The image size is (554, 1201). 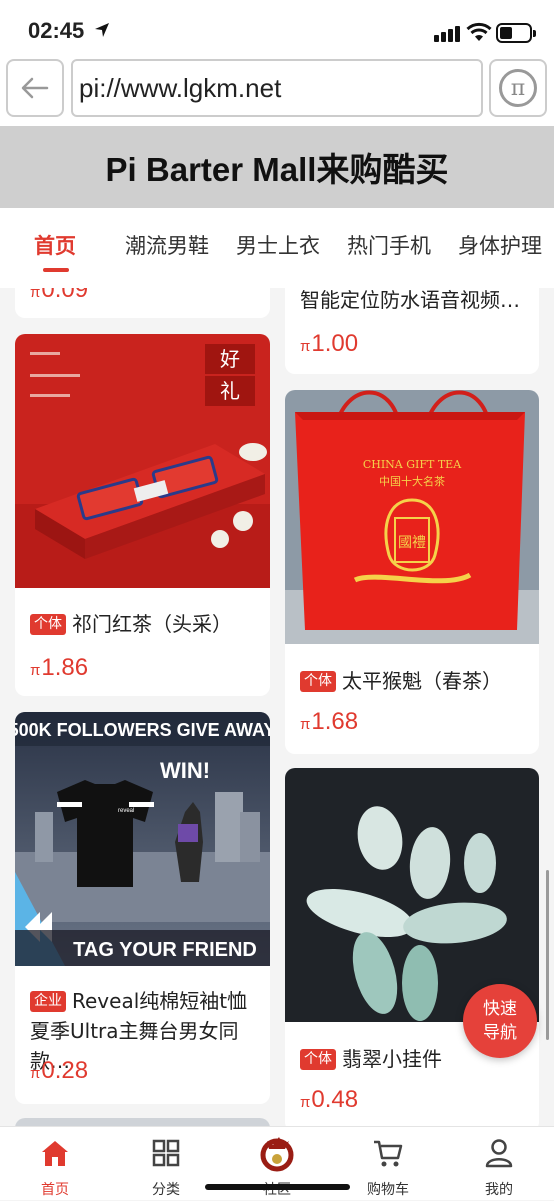 I want to click on tab-home: 首页, so click(x=55, y=245).